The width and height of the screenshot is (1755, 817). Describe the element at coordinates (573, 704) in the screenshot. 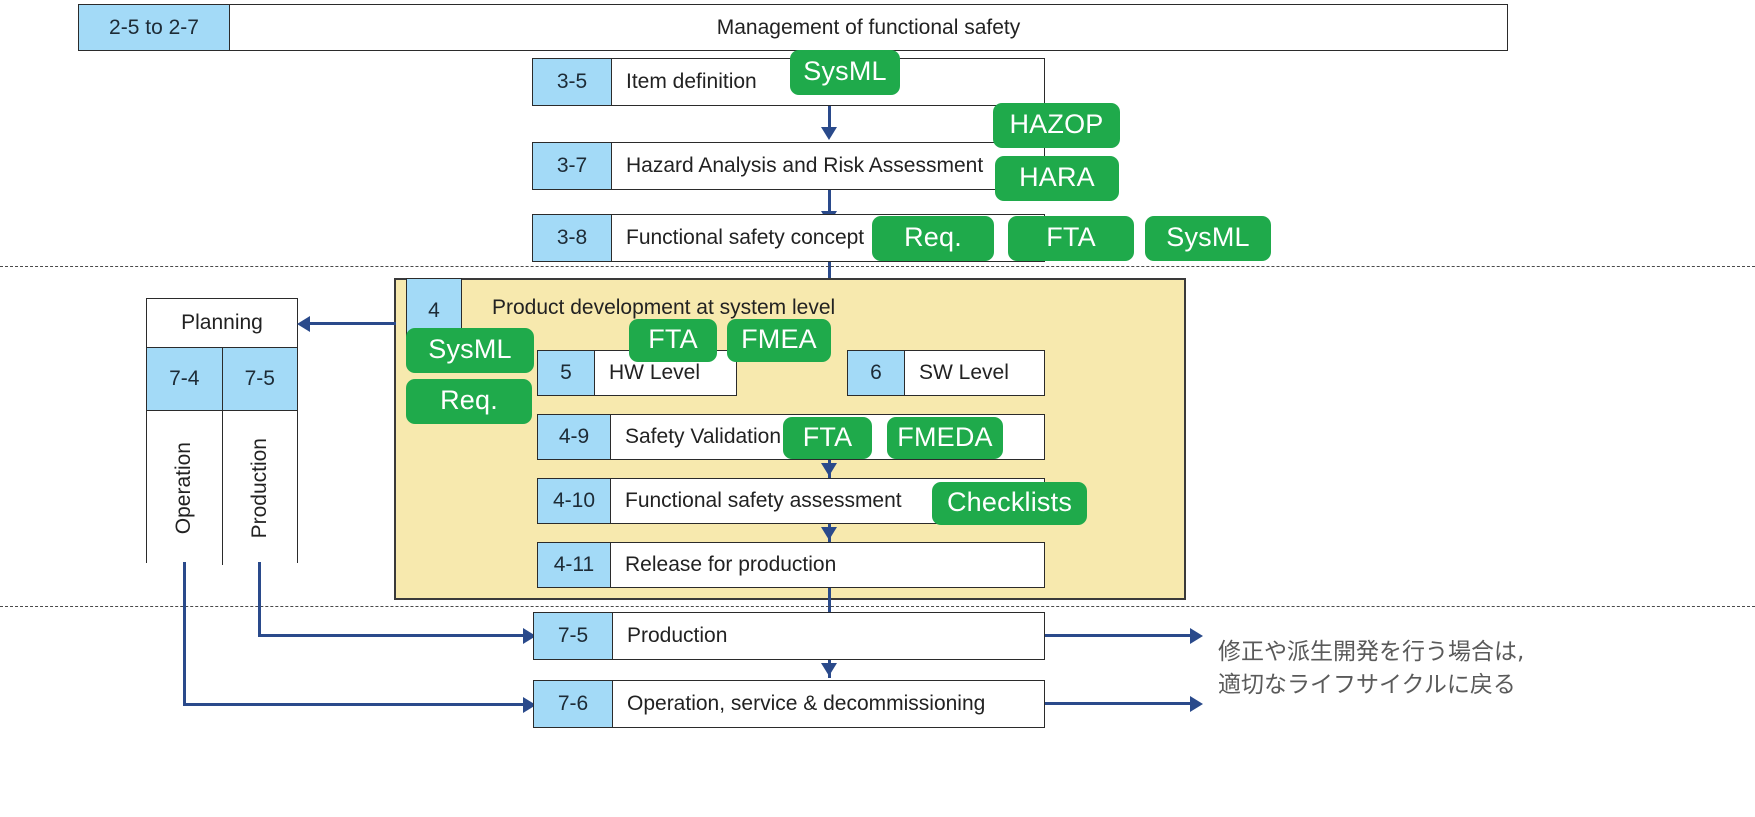

I see `row-code-7-6: 7-6` at that location.